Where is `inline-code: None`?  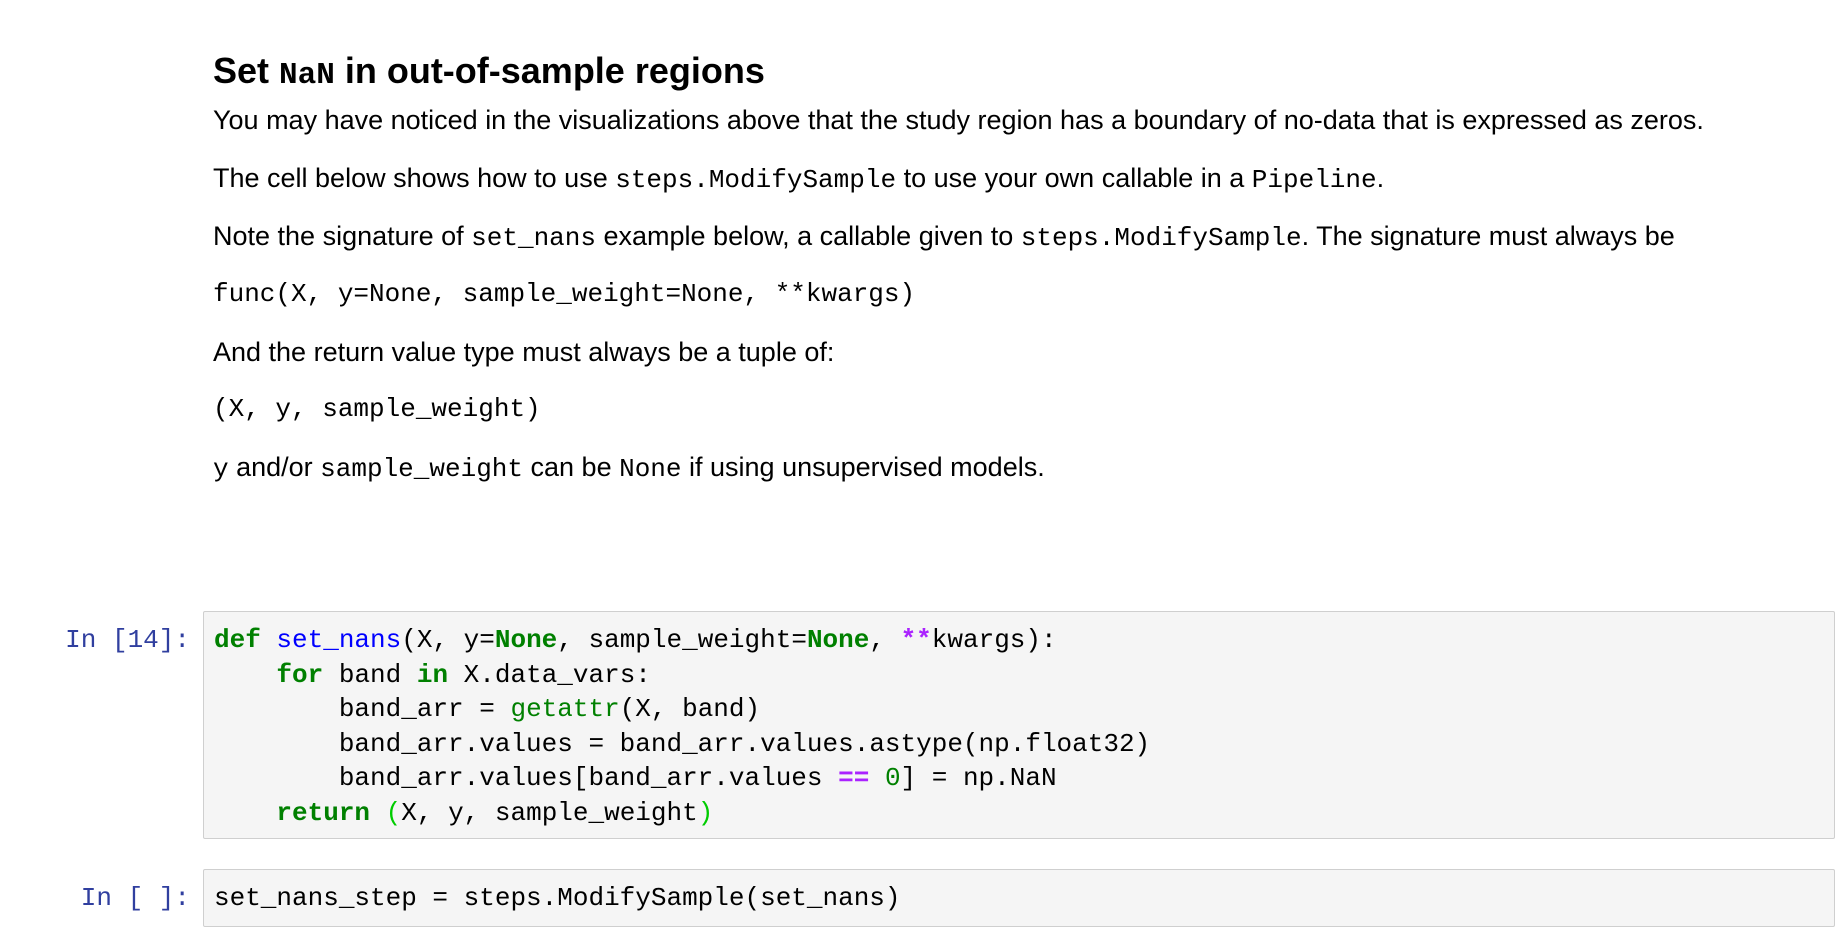
inline-code: None is located at coordinates (650, 469).